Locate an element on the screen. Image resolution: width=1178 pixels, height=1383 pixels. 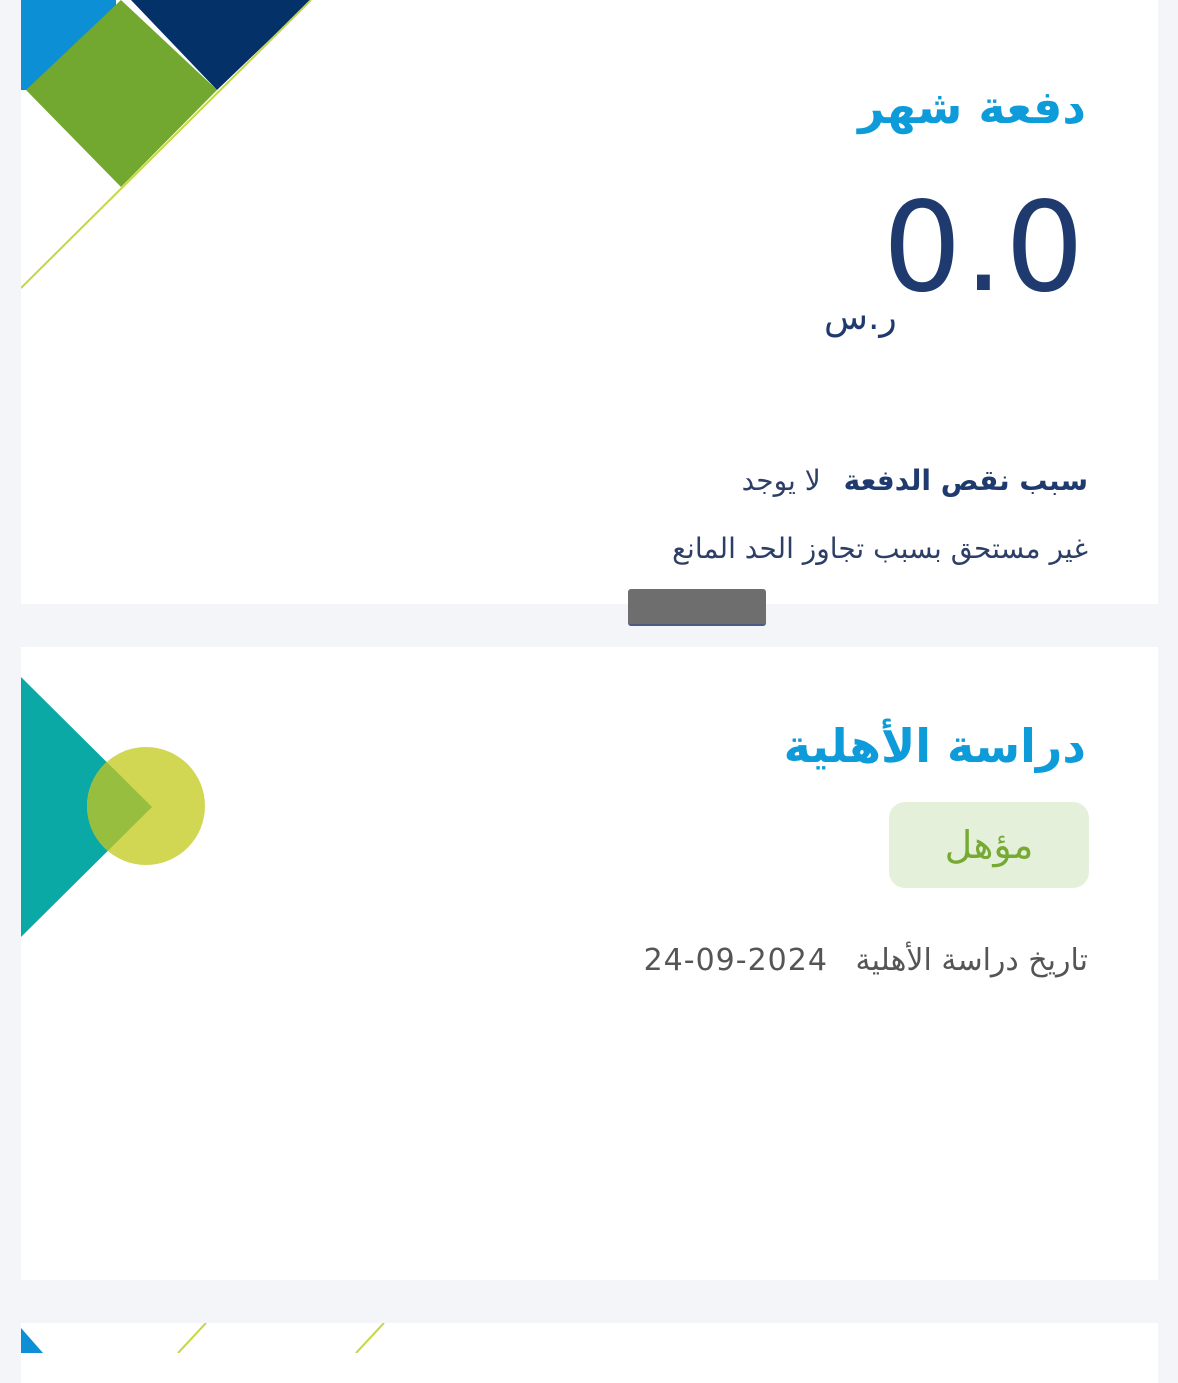
scroll-handle is located at coordinates (697, 607).